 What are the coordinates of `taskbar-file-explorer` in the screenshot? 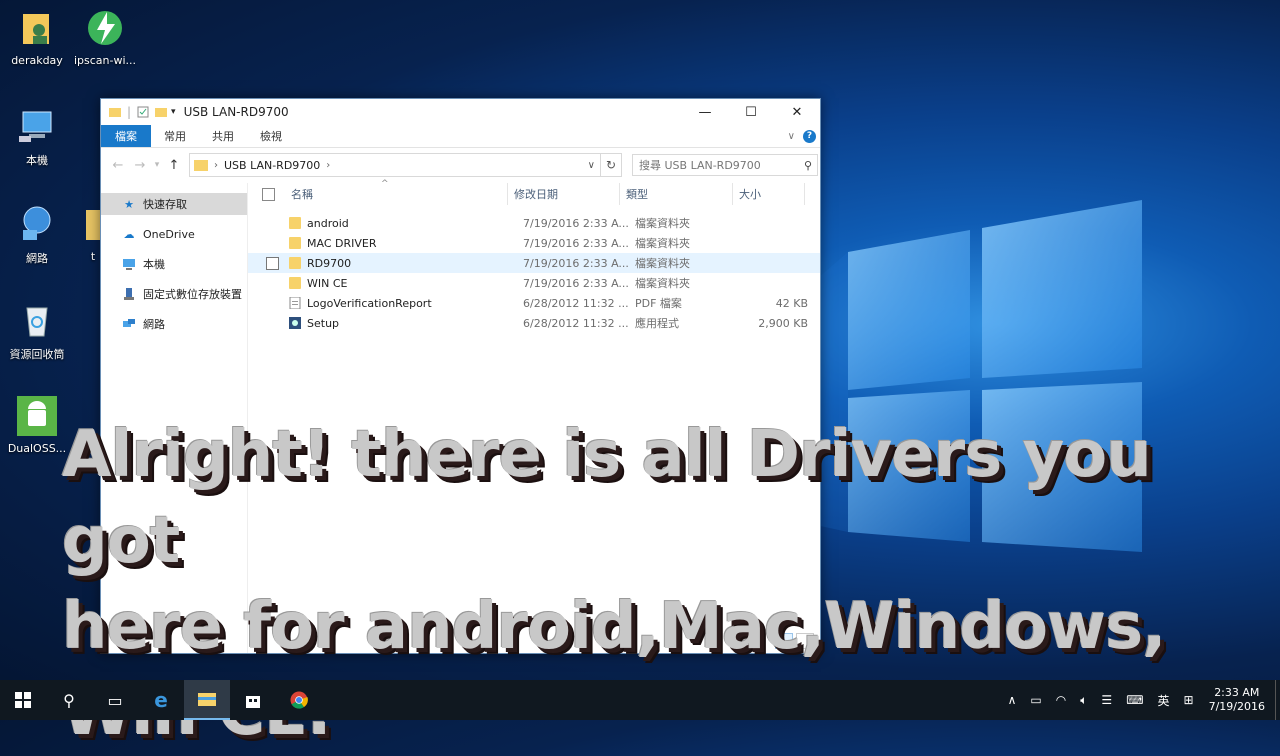 It's located at (207, 700).